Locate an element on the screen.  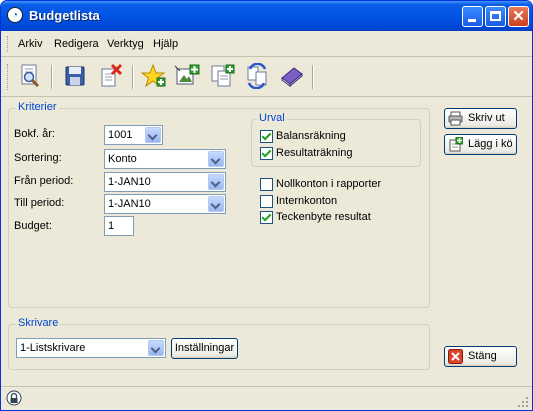
sortering-select: Konto is located at coordinates (165, 159).